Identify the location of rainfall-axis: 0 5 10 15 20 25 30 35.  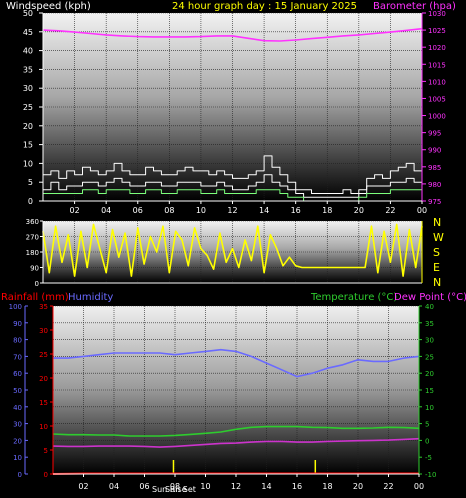
(46, 391).